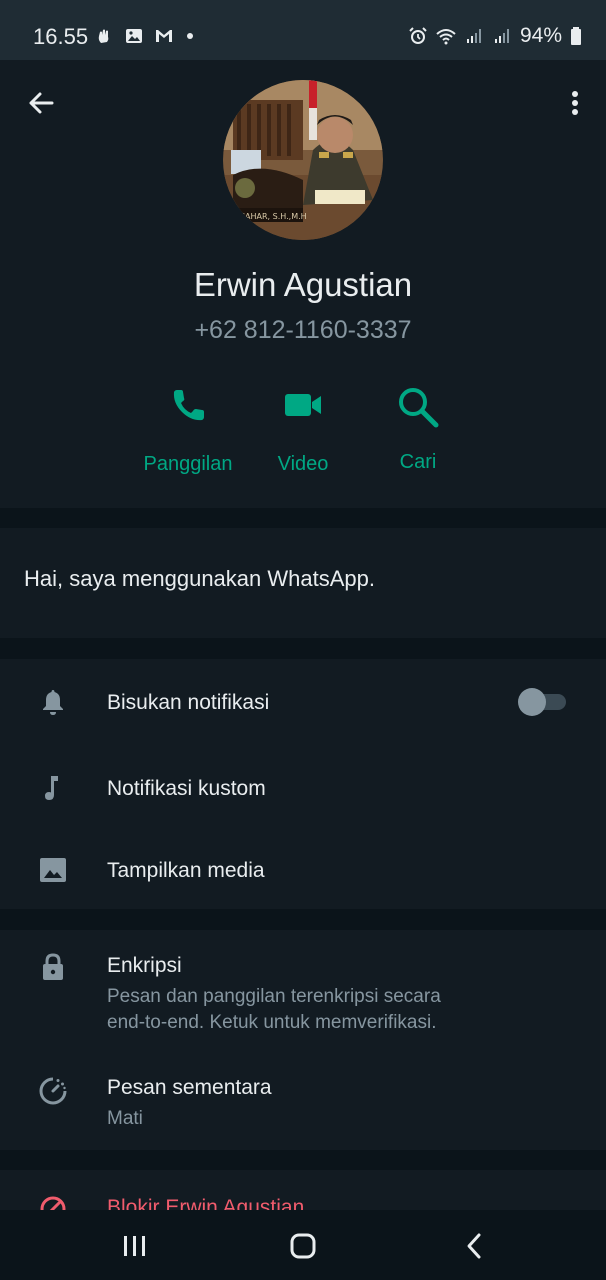  What do you see at coordinates (144, 965) in the screenshot?
I see `encryption-label: Enkripsi` at bounding box center [144, 965].